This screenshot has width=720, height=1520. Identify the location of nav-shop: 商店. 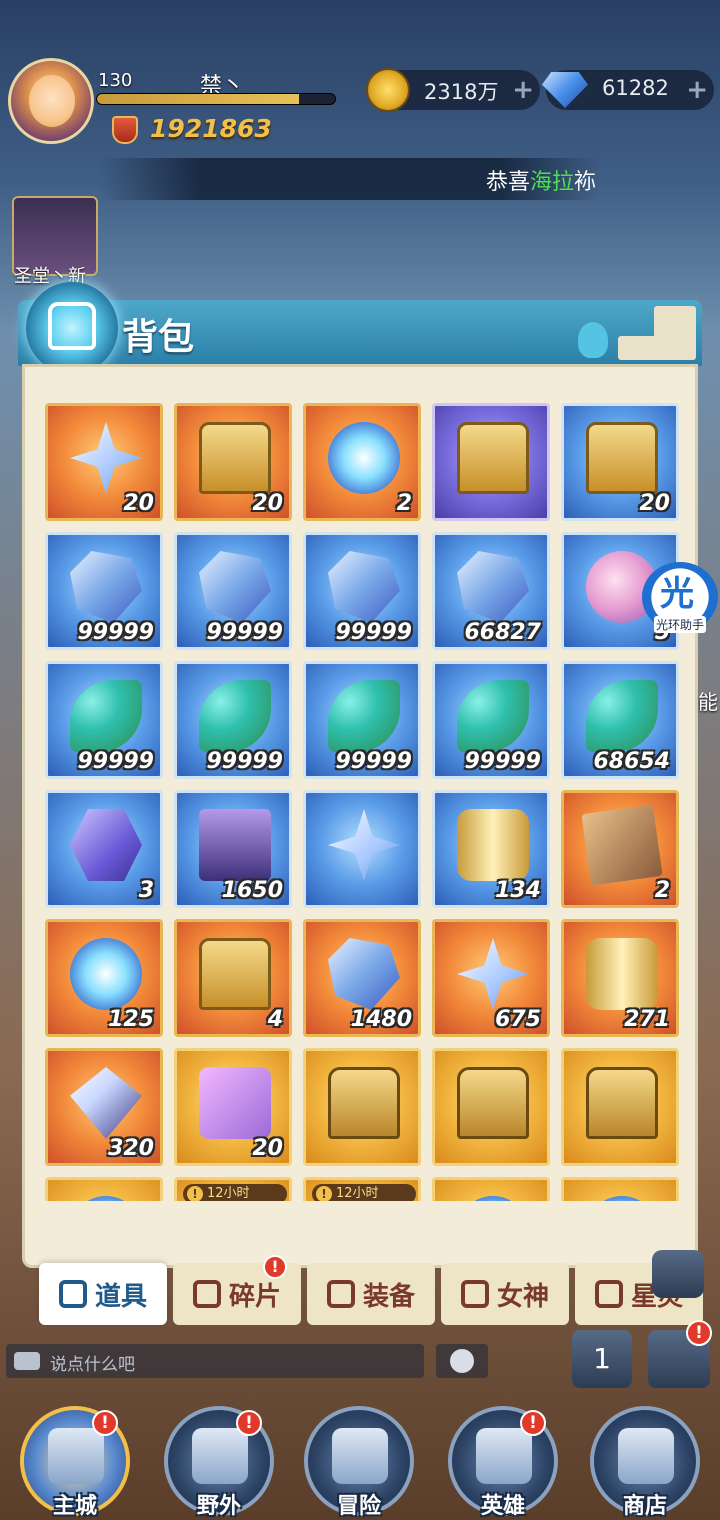
(645, 1462).